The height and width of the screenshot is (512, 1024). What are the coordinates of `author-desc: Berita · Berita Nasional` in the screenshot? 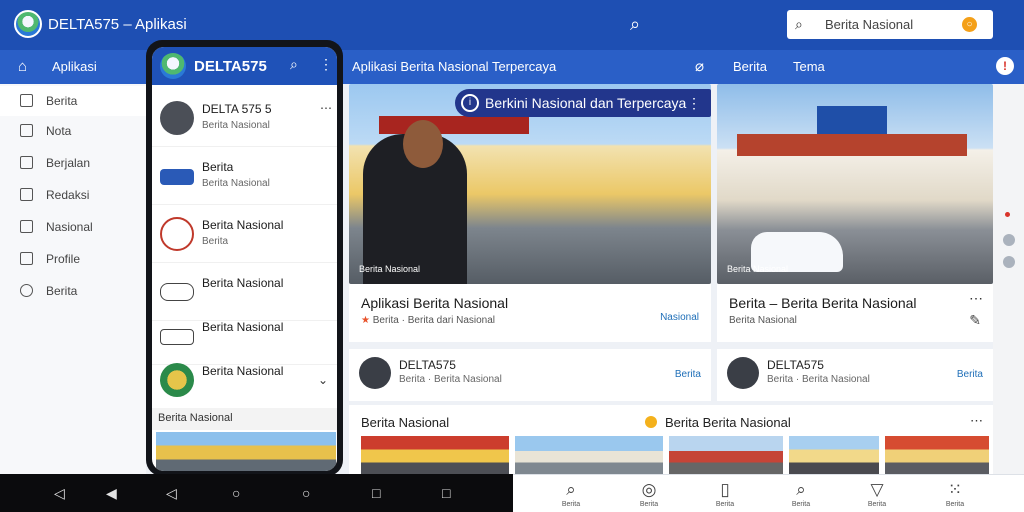 It's located at (450, 379).